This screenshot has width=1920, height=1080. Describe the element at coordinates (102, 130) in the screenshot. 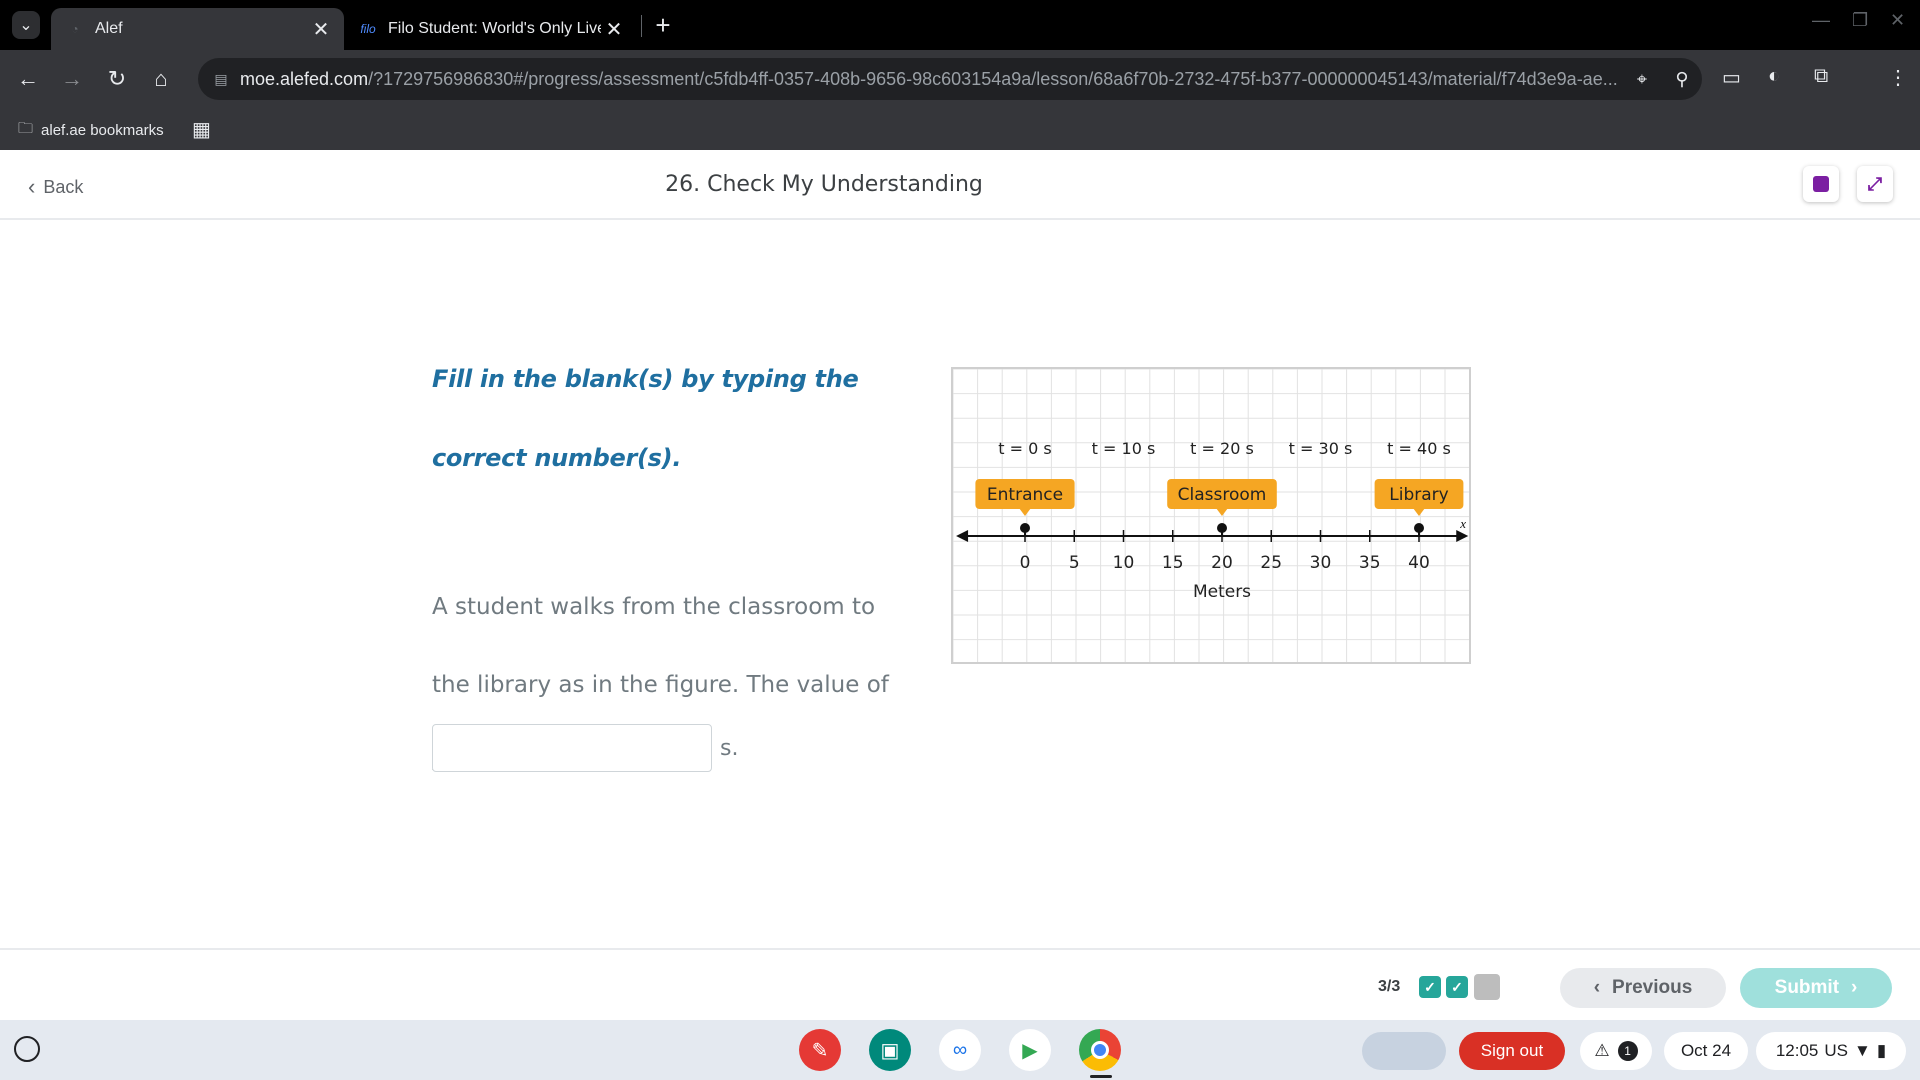

I see `bookmark-folder-label: alef.ae bookmarks` at that location.